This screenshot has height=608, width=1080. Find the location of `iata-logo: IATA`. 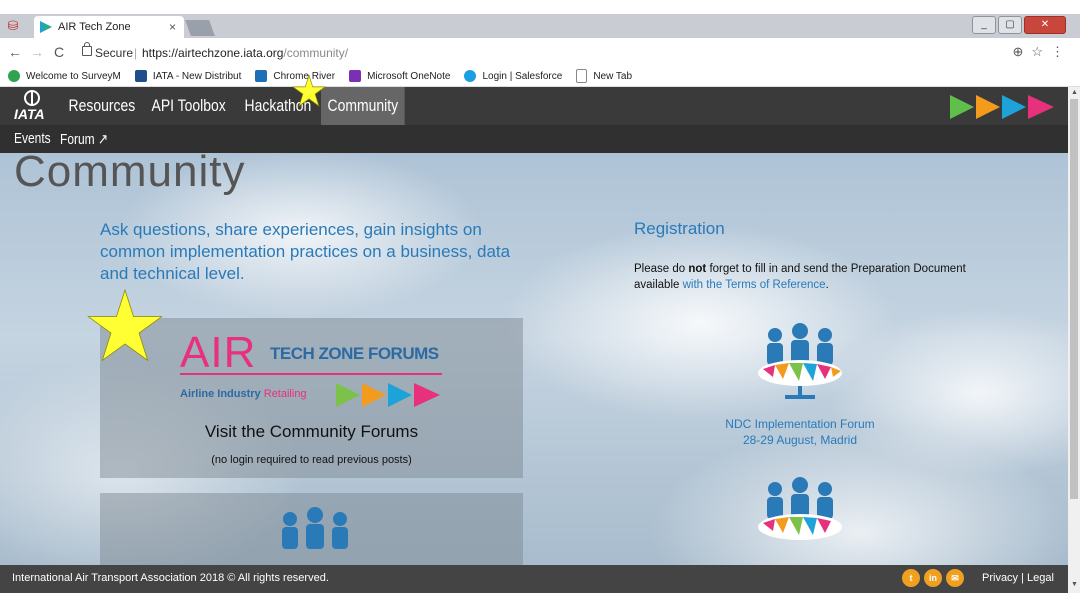

iata-logo: IATA is located at coordinates (33, 106).